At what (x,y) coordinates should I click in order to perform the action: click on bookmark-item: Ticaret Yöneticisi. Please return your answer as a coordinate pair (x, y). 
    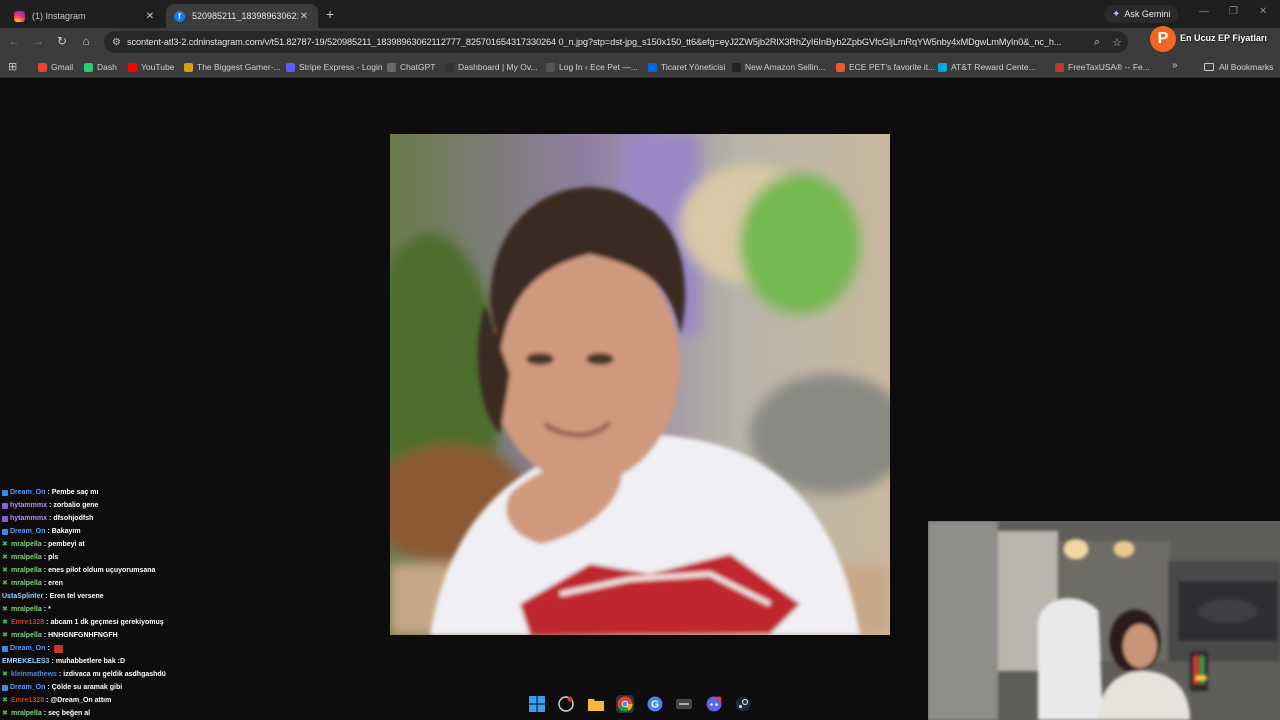
    Looking at the image, I should click on (686, 67).